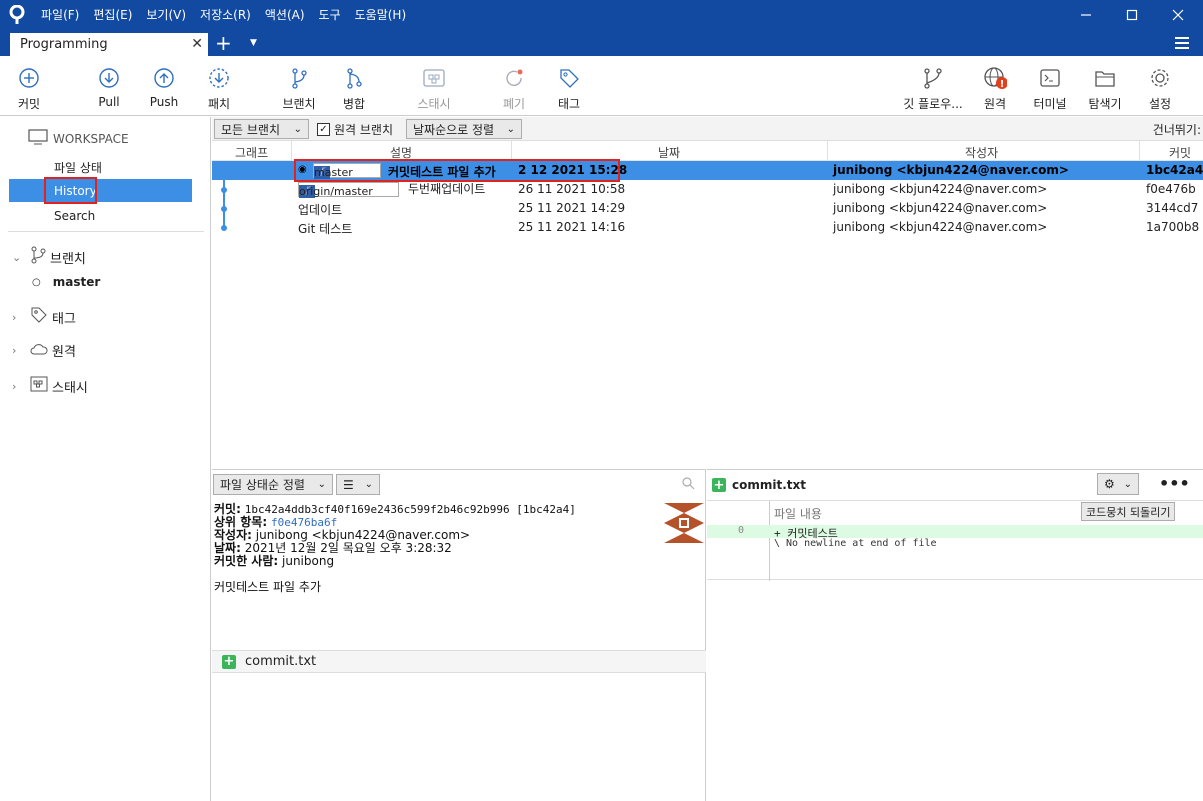 This screenshot has width=1203, height=801. I want to click on committer-label: 커밋한 사람:, so click(246, 561).